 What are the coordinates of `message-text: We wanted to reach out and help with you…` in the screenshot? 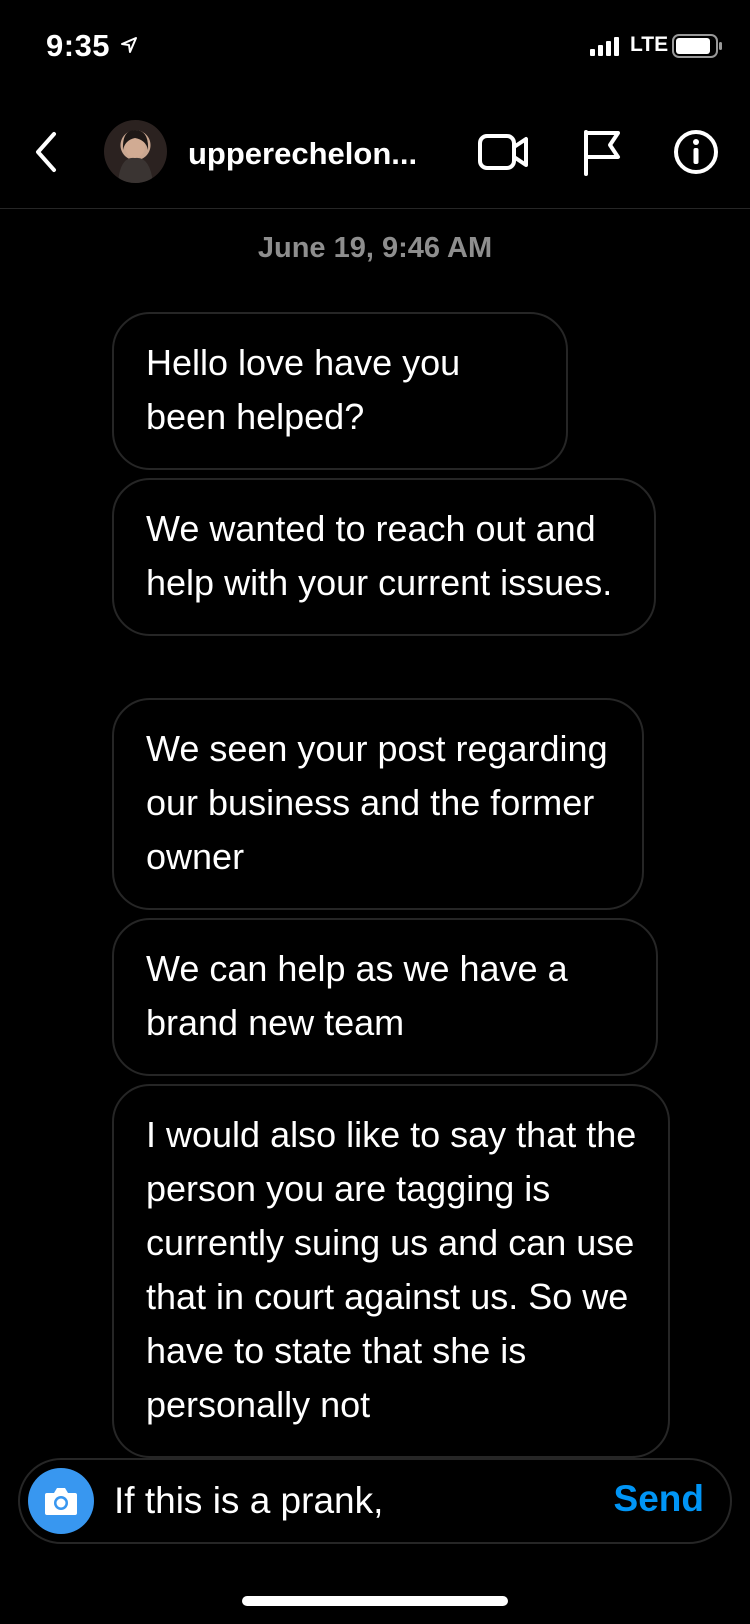 It's located at (379, 555).